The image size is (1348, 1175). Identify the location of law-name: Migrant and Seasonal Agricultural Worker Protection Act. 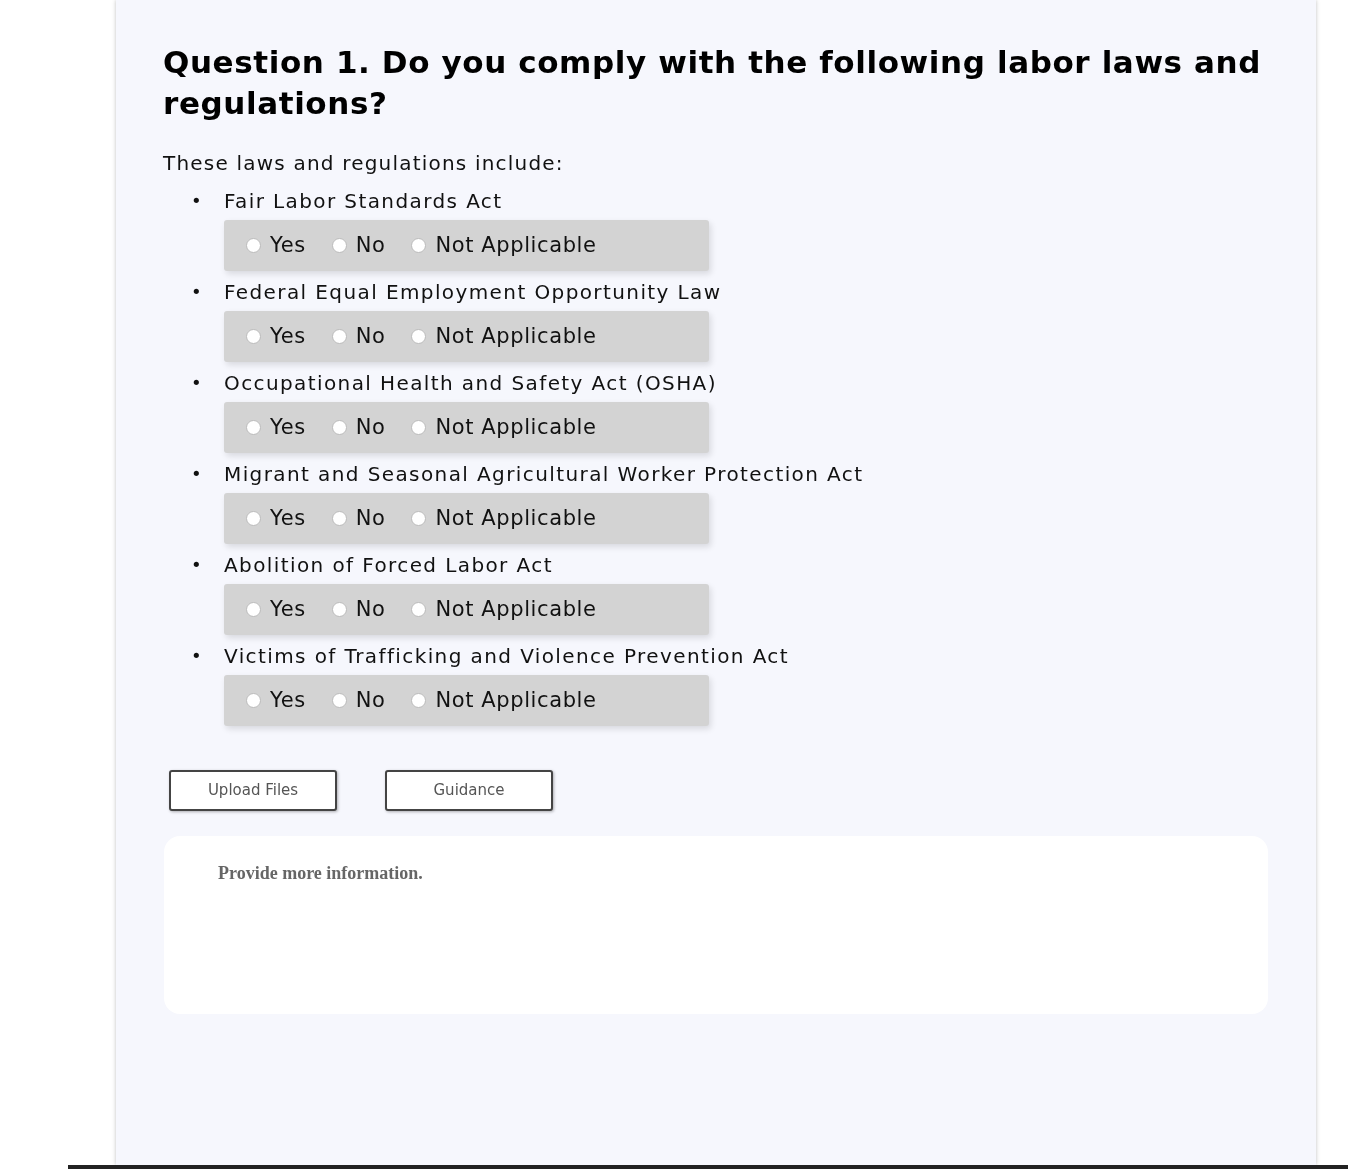
(544, 474).